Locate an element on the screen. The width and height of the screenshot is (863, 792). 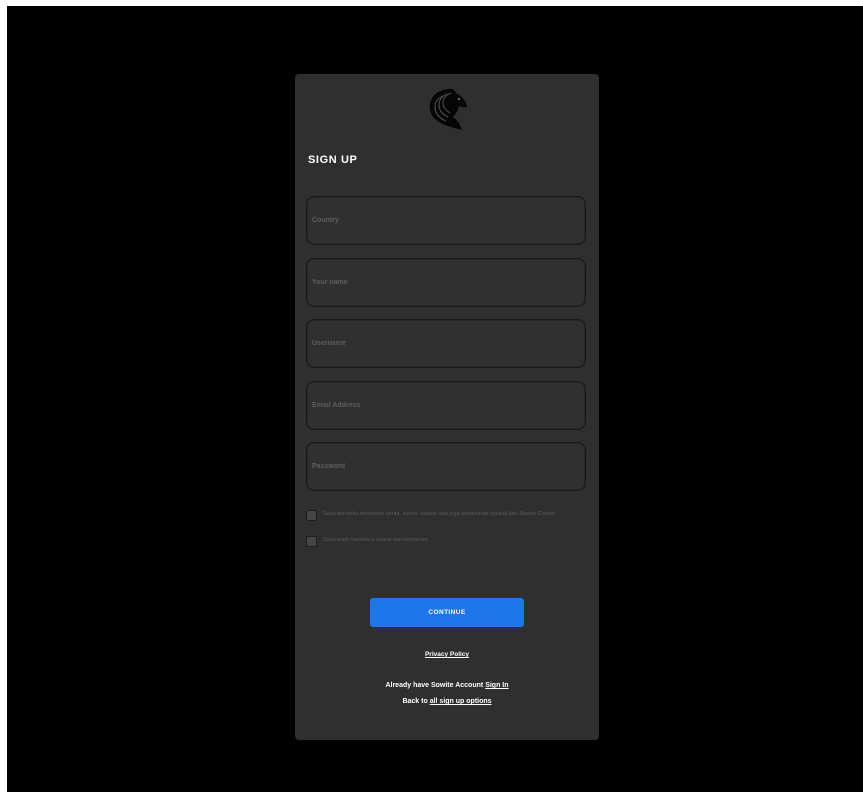
email-field is located at coordinates (446, 405).